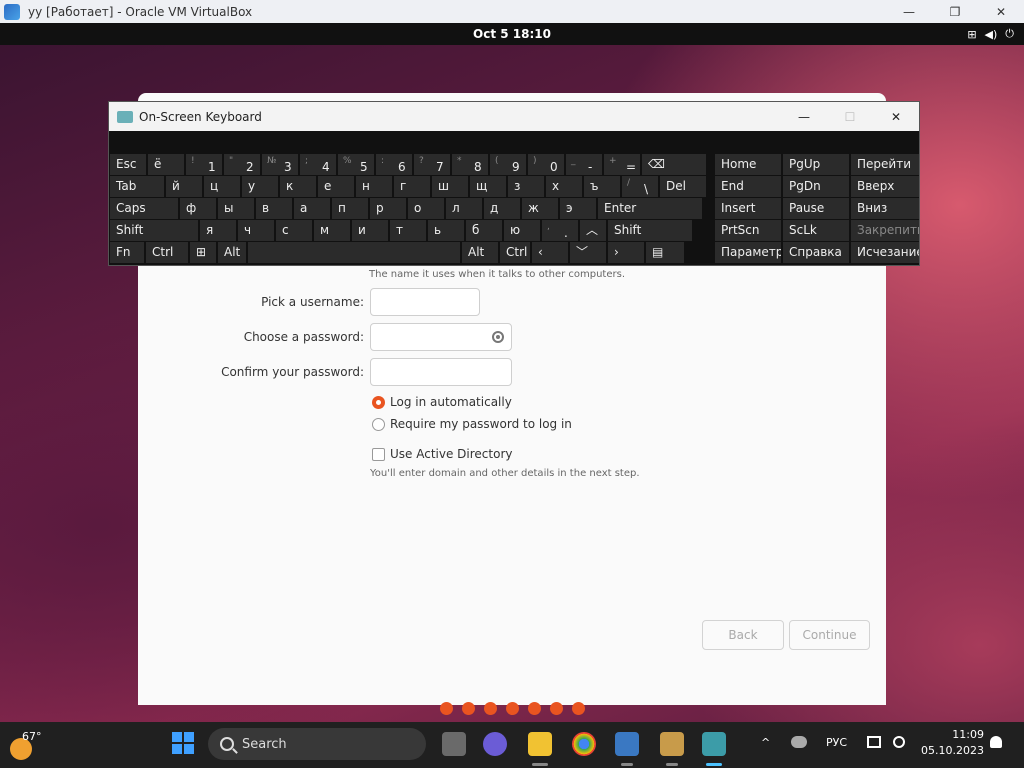  What do you see at coordinates (640, 186) in the screenshot?
I see `key-row2-13: / \` at bounding box center [640, 186].